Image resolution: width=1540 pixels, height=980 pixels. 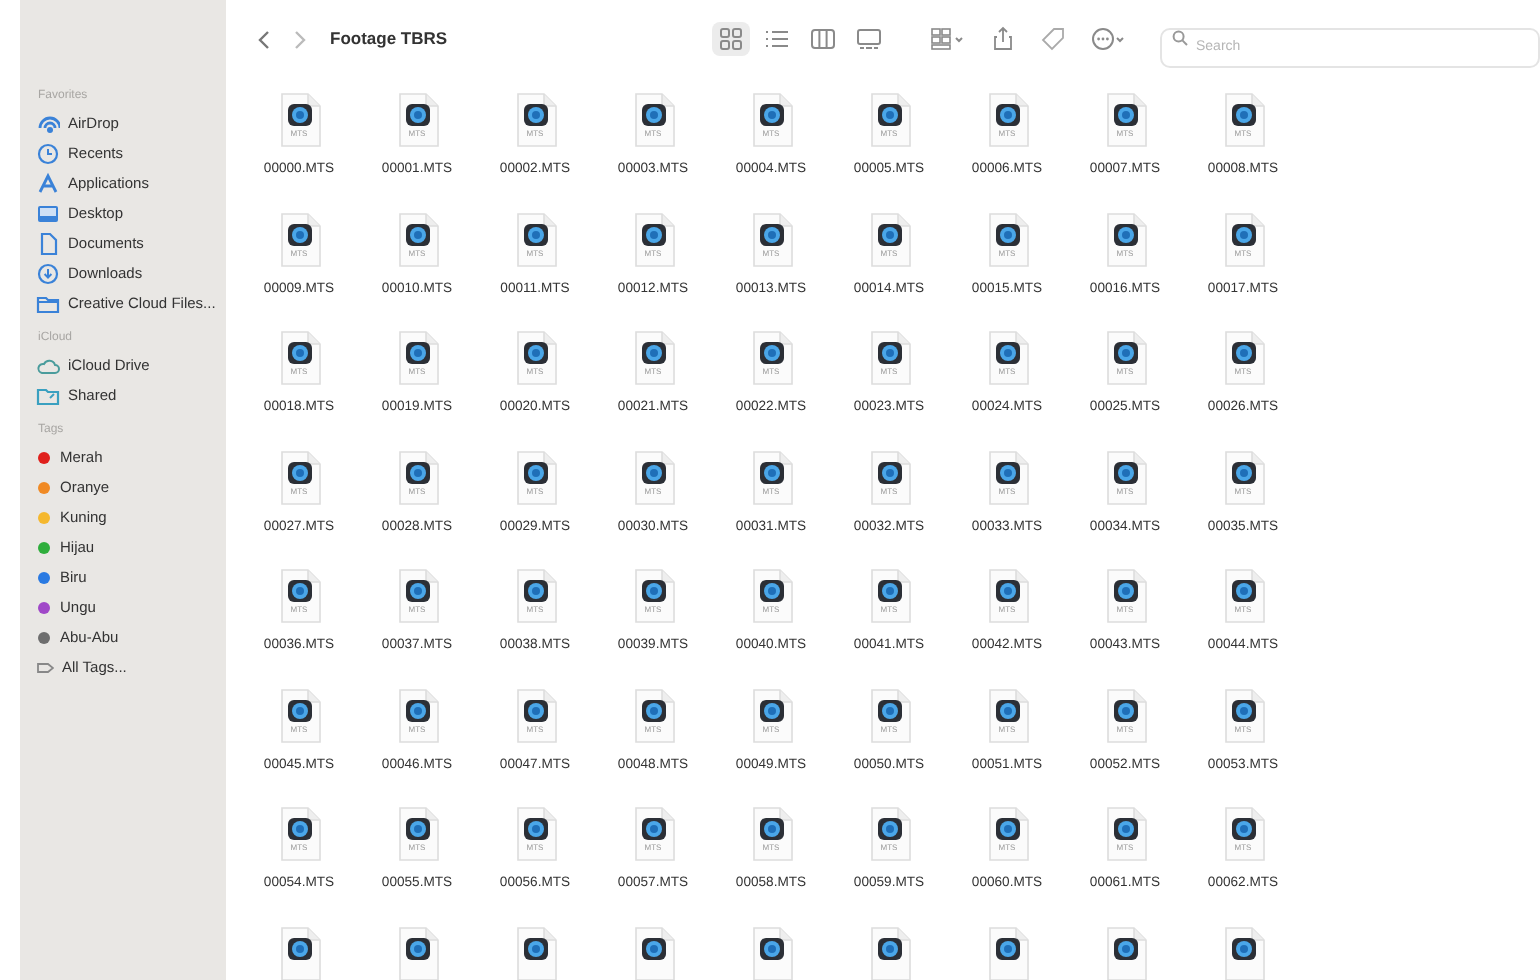 I want to click on share-icon, so click(x=1003, y=38).